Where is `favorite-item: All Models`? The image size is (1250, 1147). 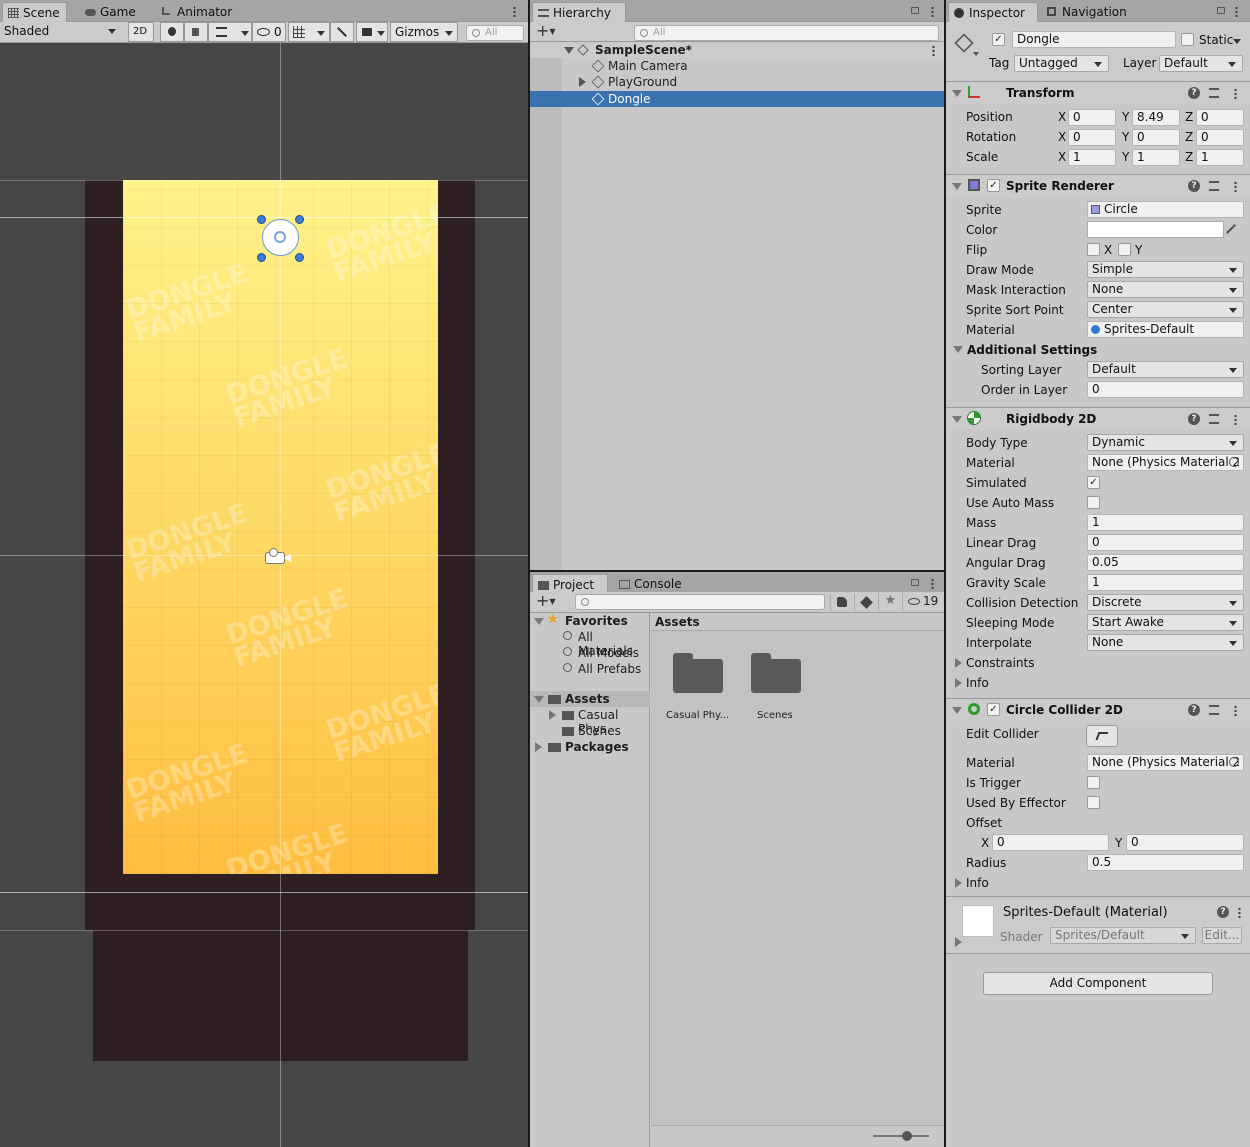 favorite-item: All Models is located at coordinates (590, 653).